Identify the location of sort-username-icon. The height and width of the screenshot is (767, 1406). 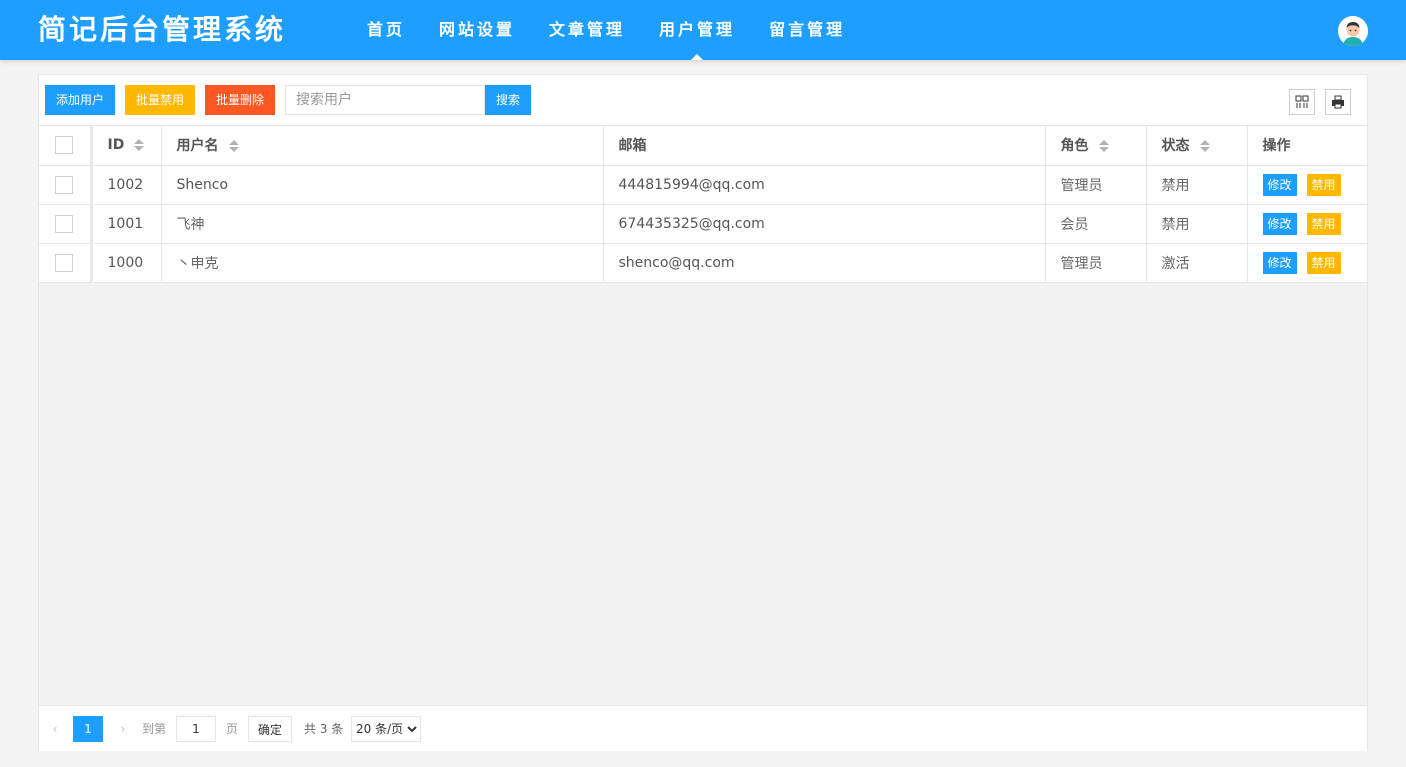
(233, 146).